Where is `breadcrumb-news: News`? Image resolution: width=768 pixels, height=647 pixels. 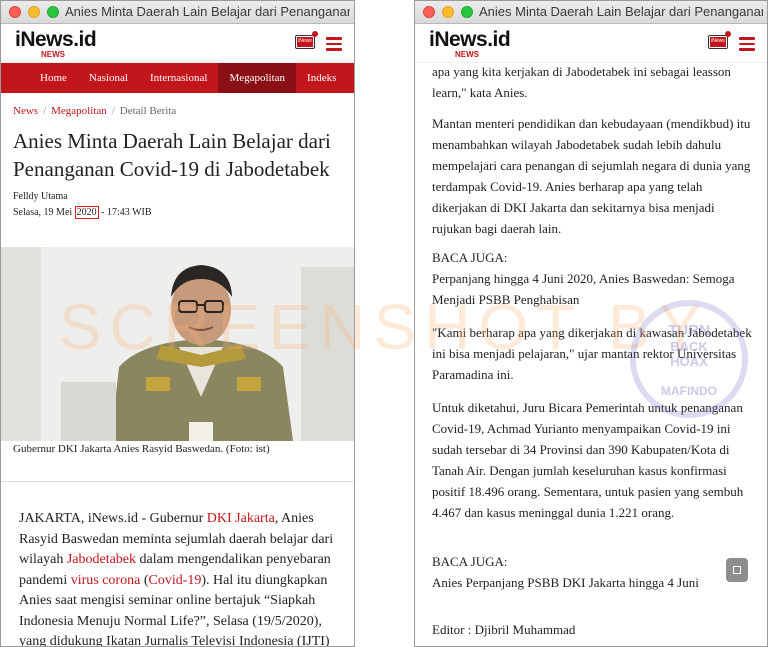 breadcrumb-news: News is located at coordinates (25, 111).